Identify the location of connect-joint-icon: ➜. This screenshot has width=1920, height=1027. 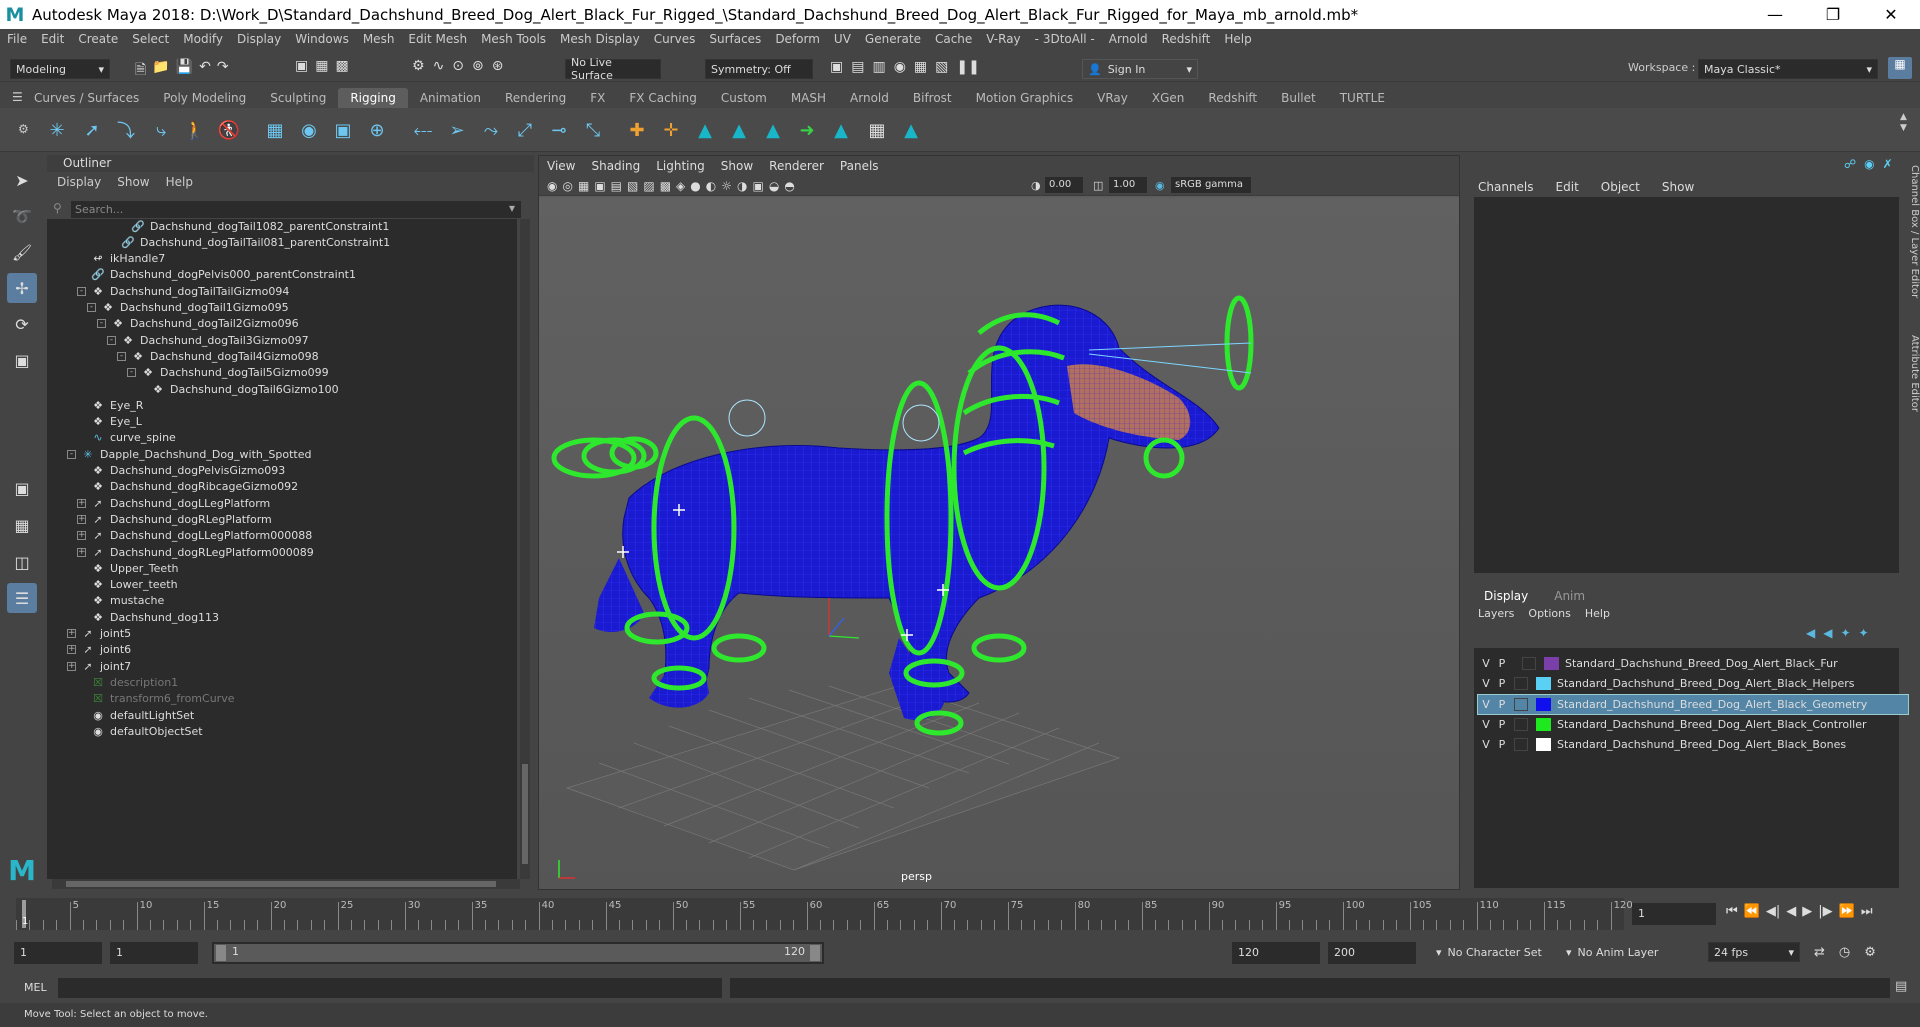
(807, 130).